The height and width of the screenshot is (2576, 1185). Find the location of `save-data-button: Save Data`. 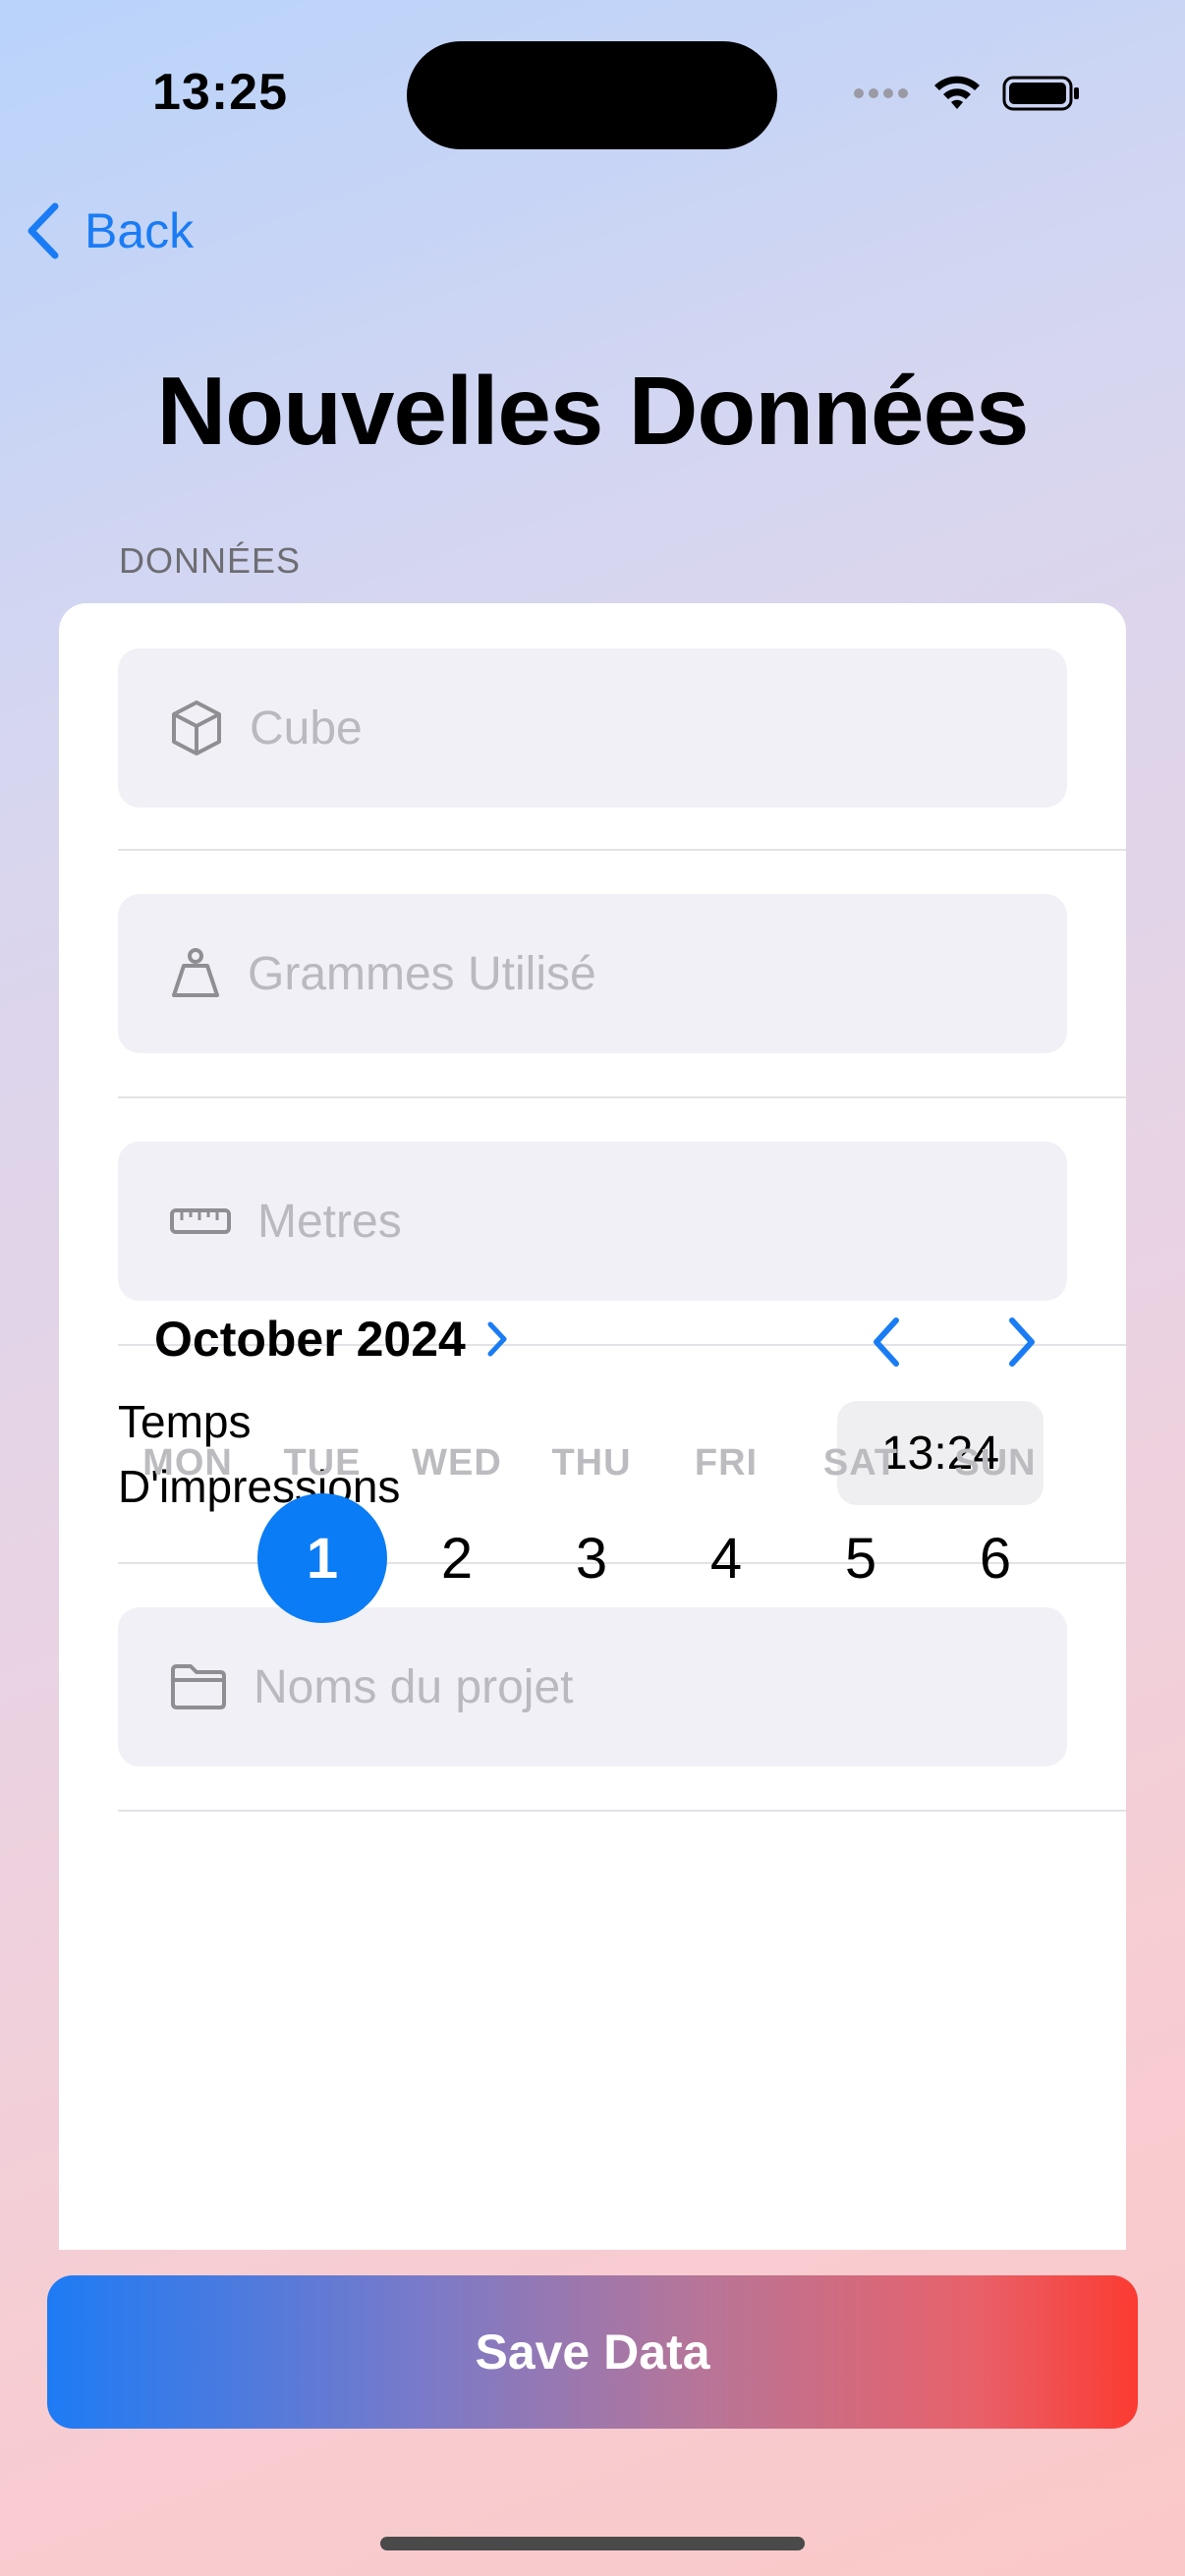

save-data-button: Save Data is located at coordinates (592, 2352).